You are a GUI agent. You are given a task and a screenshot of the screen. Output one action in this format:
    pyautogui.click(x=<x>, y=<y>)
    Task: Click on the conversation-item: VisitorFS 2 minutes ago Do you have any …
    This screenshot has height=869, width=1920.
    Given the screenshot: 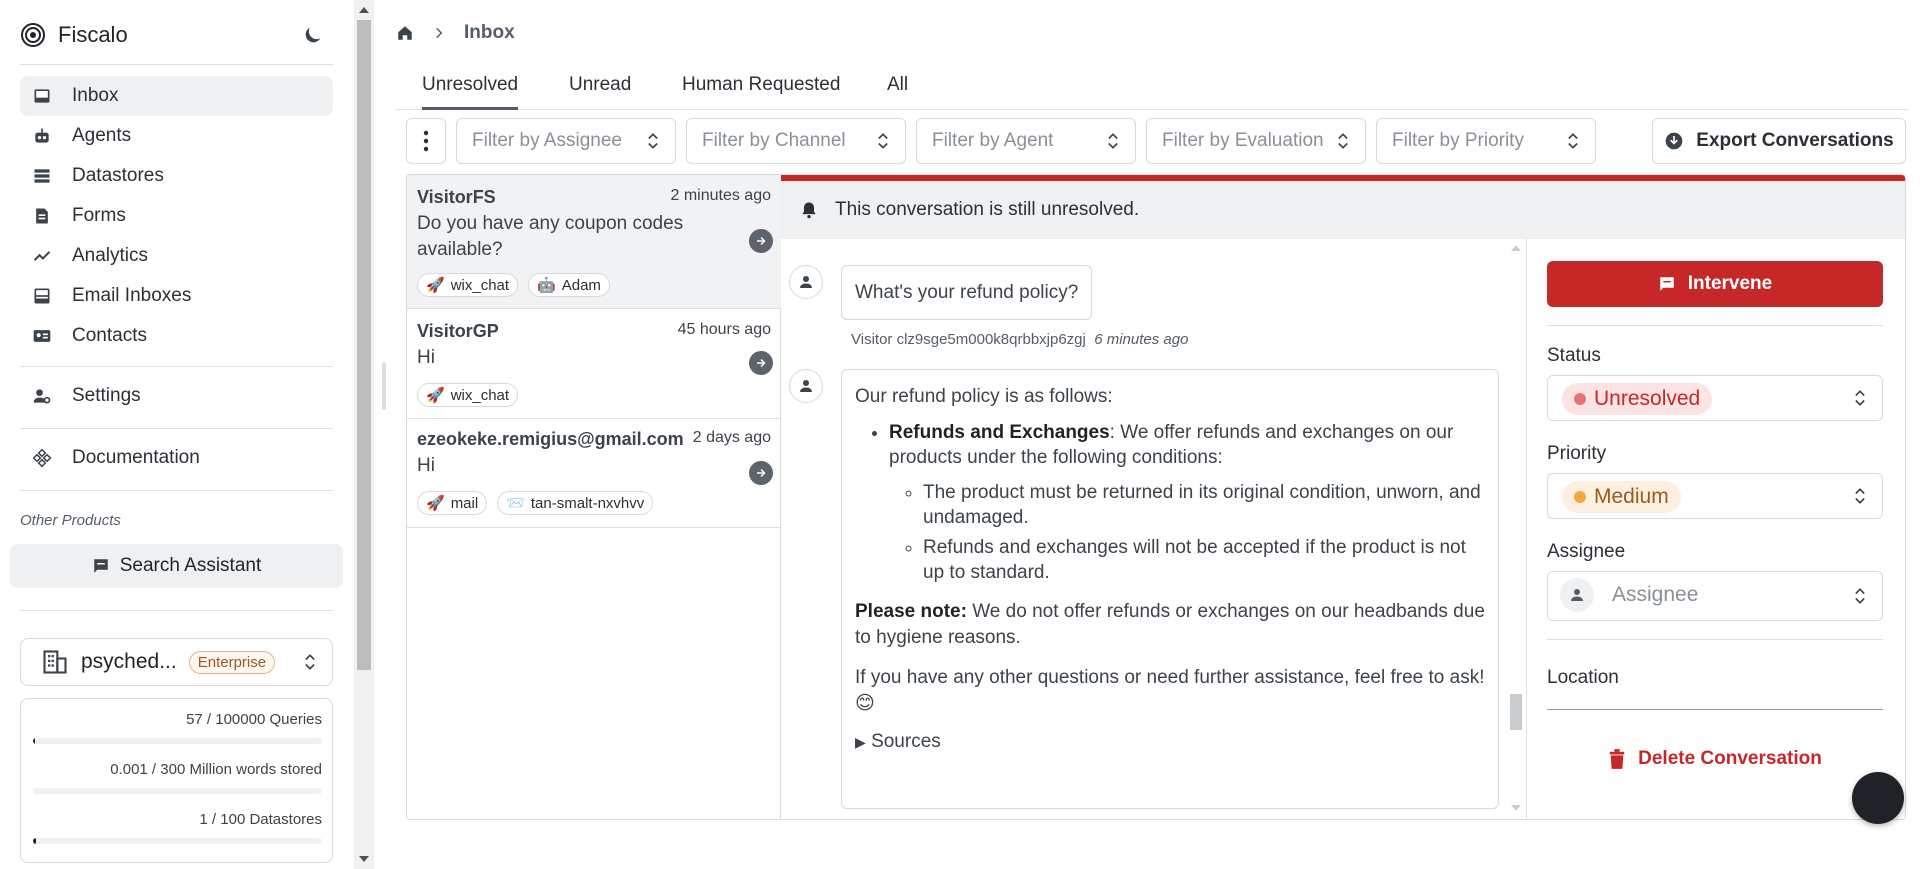 What is the action you would take?
    pyautogui.click(x=594, y=242)
    